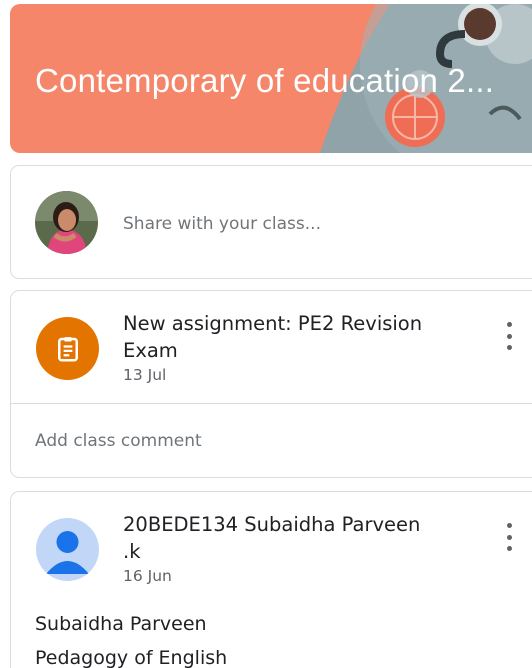  I want to click on person-icon, so click(67, 549).